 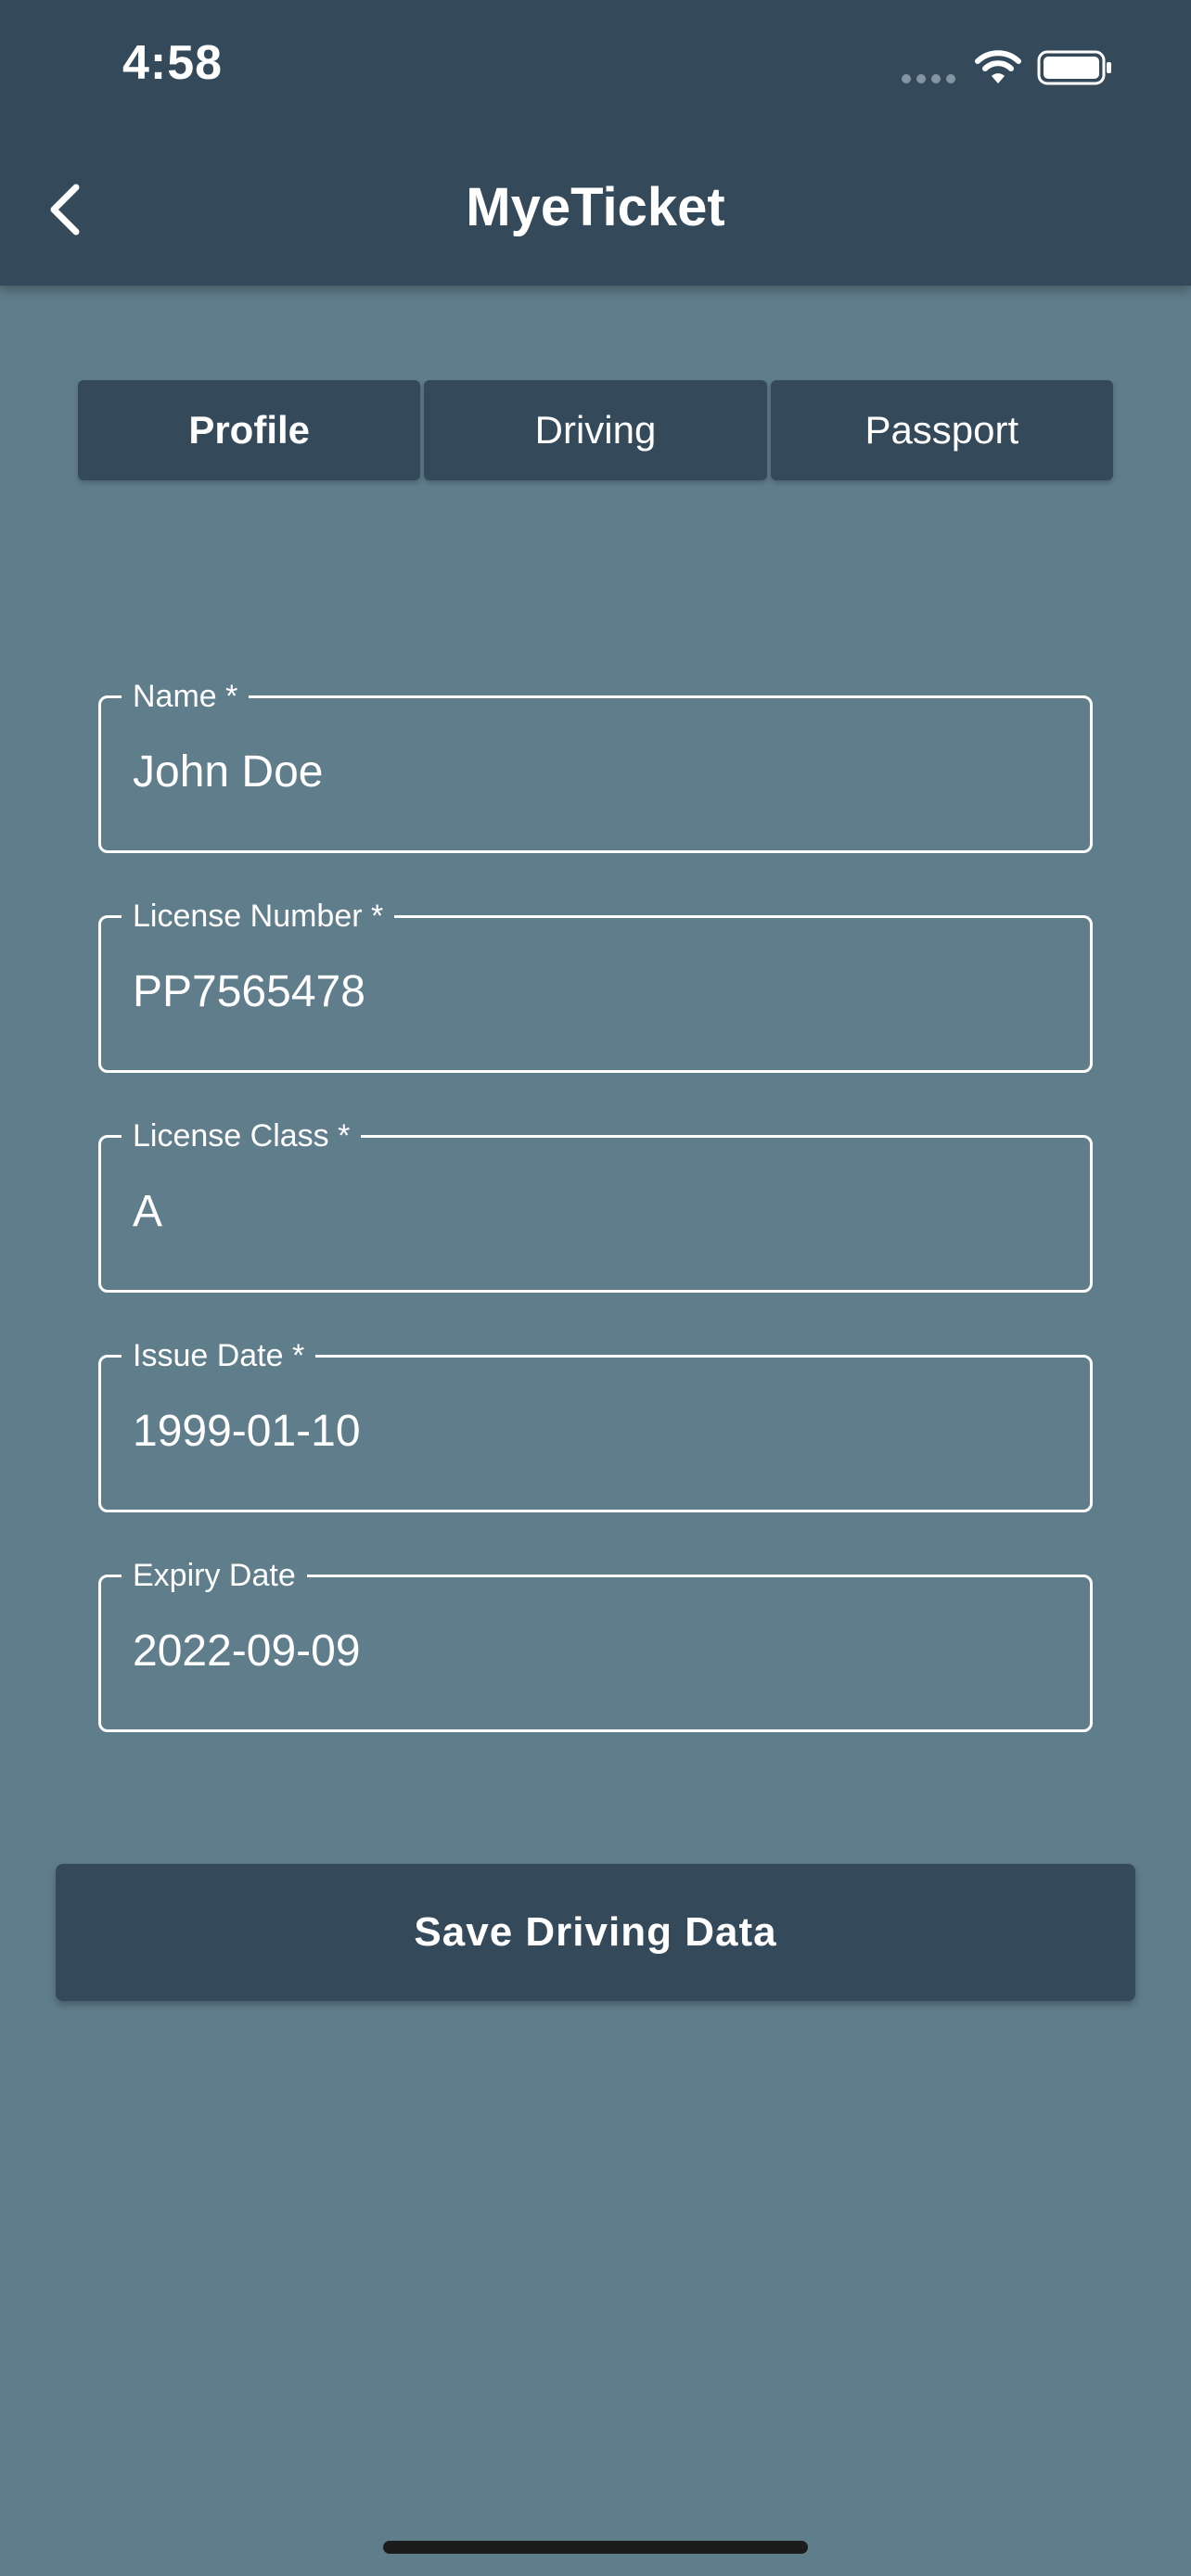 What do you see at coordinates (597, 1652) in the screenshot?
I see `expiry-date-input` at bounding box center [597, 1652].